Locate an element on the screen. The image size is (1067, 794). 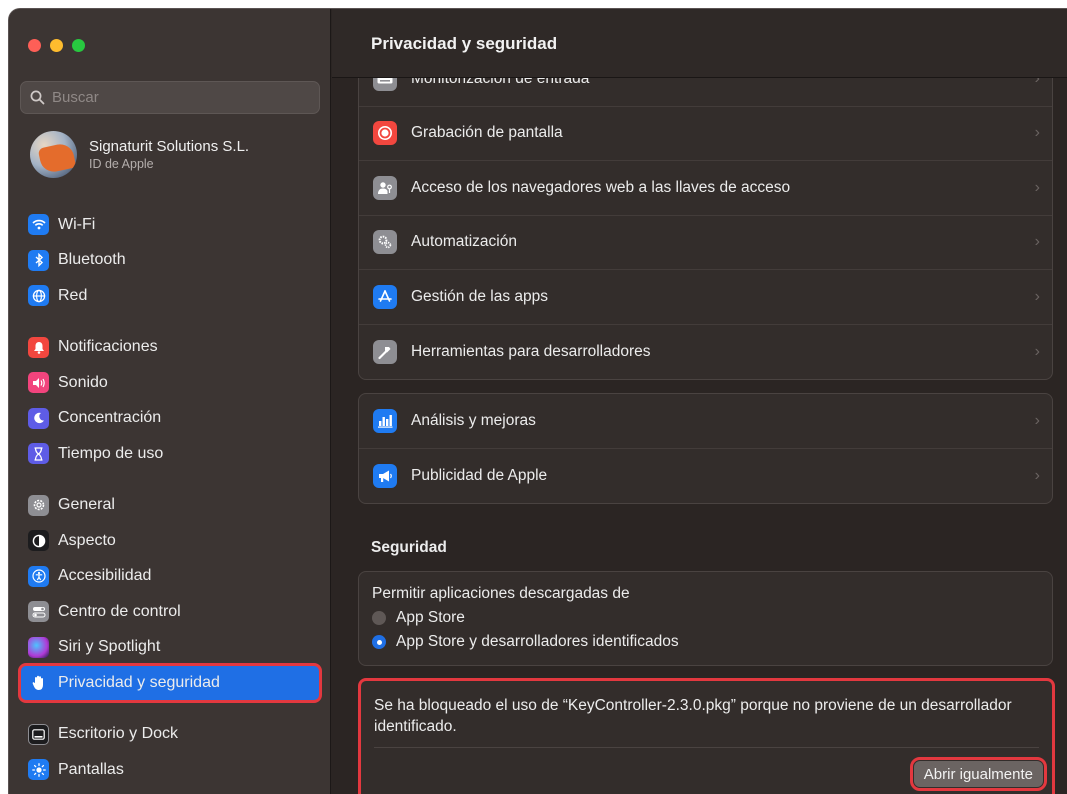
gear-icon is located at coordinates (38, 505).